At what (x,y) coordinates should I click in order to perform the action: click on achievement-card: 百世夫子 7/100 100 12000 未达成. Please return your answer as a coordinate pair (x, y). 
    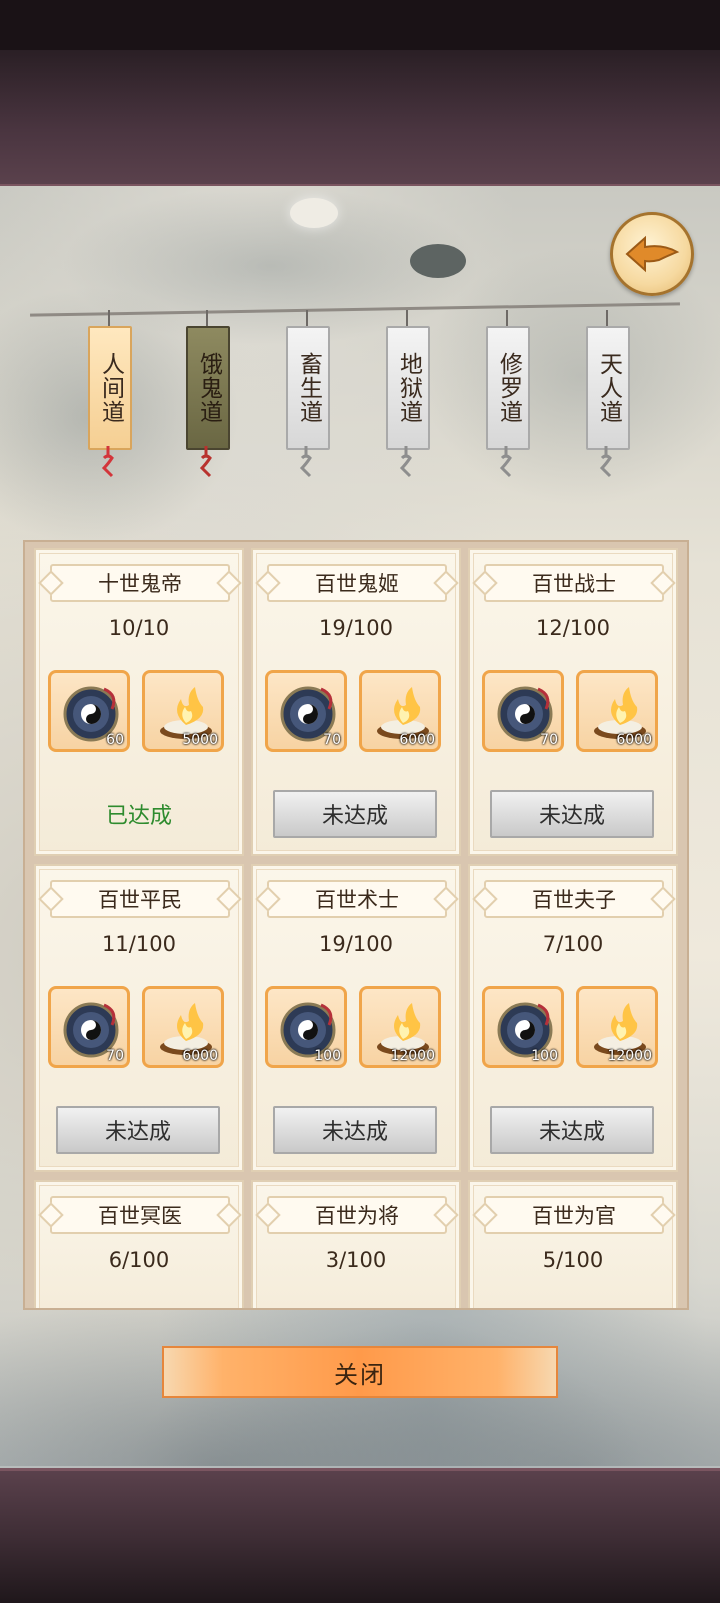
    Looking at the image, I should click on (573, 1018).